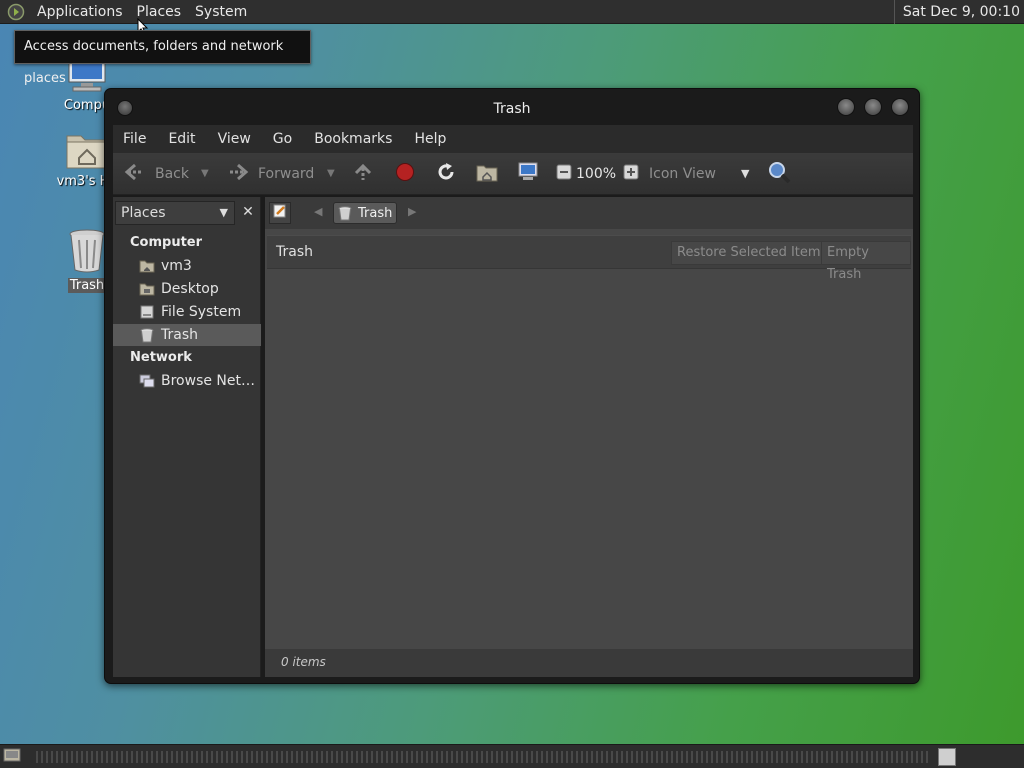 Image resolution: width=1024 pixels, height=768 pixels. Describe the element at coordinates (187, 312) in the screenshot. I see `sidebar-item-file-system: File System` at that location.